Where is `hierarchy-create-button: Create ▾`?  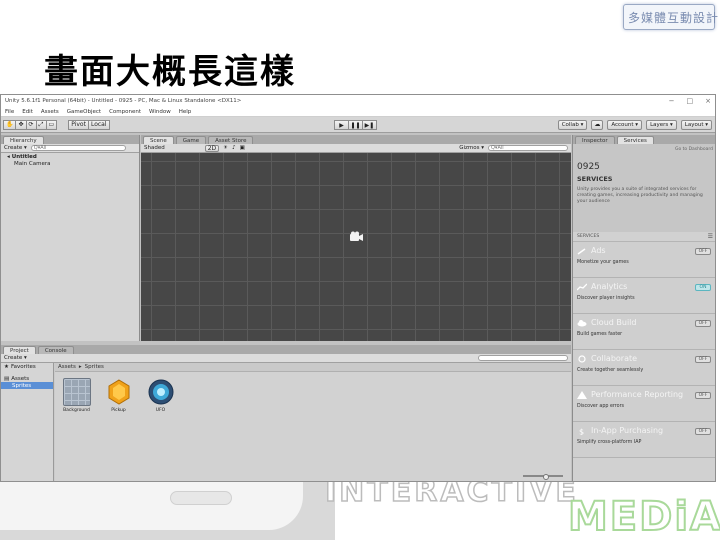 hierarchy-create-button: Create ▾ is located at coordinates (15, 148).